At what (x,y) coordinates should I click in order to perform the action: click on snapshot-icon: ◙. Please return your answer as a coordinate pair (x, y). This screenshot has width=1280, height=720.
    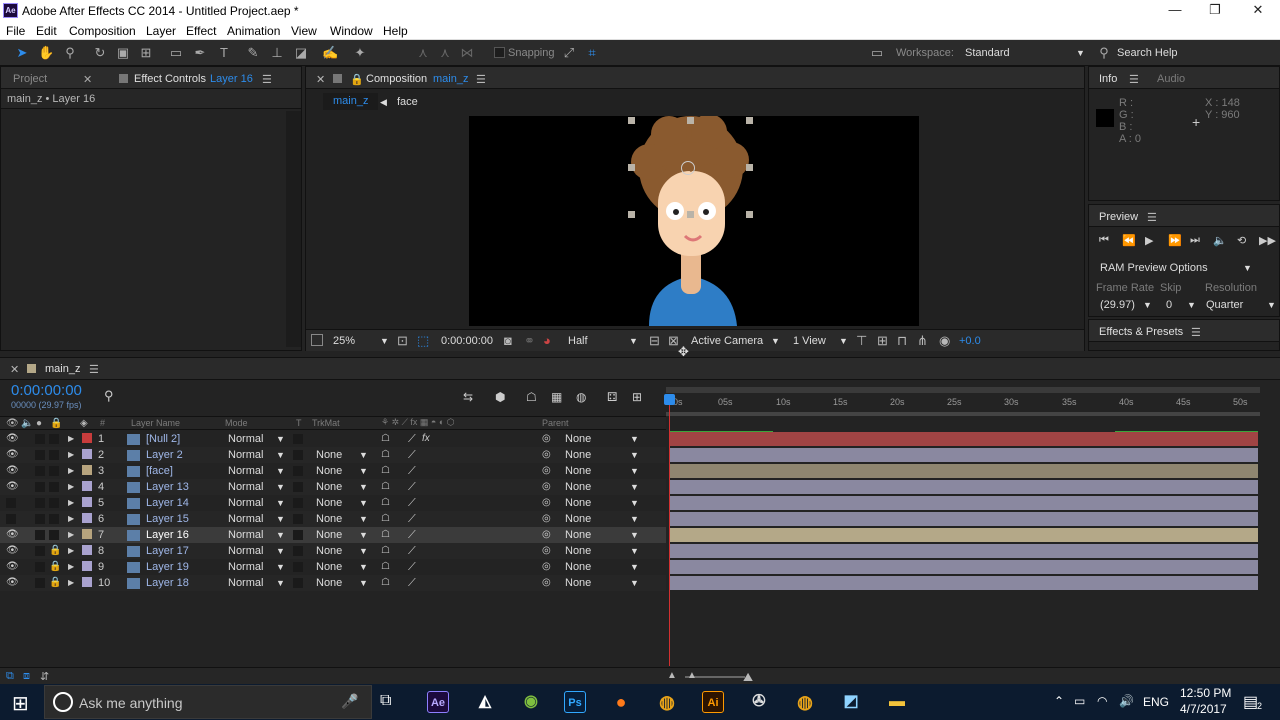
    Looking at the image, I should click on (508, 340).